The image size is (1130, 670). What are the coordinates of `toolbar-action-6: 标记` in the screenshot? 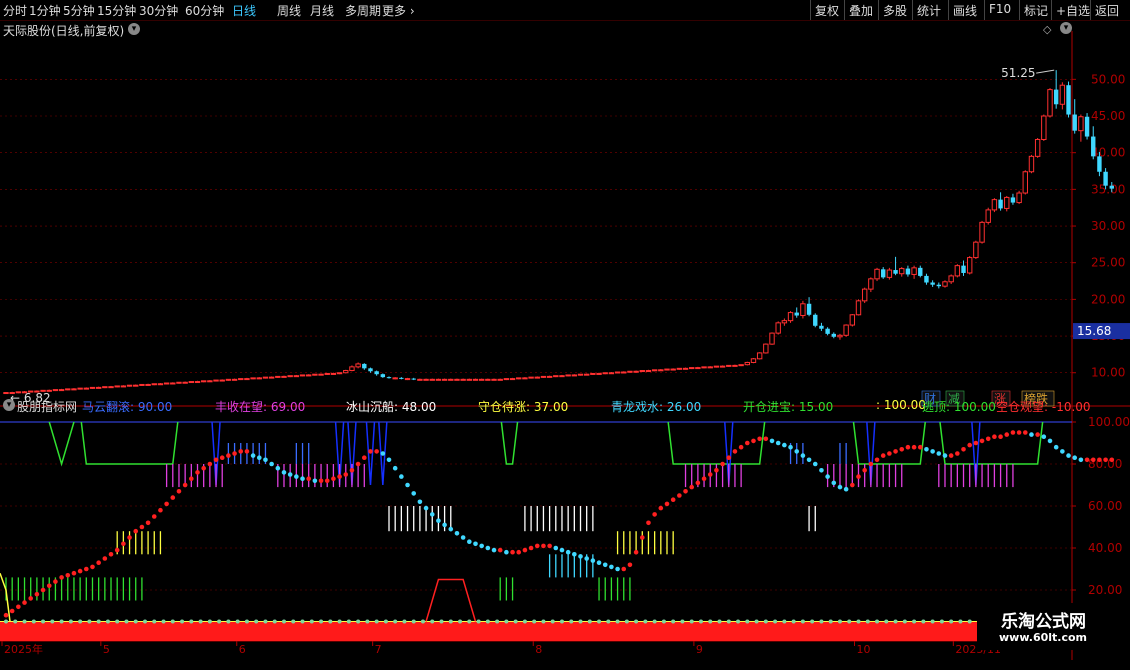 It's located at (1036, 10).